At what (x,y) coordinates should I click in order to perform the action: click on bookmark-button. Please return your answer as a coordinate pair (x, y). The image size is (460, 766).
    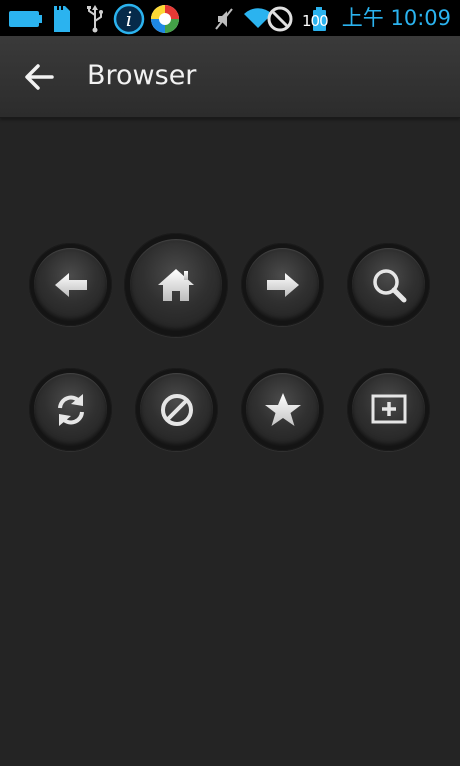
    Looking at the image, I should click on (282, 409).